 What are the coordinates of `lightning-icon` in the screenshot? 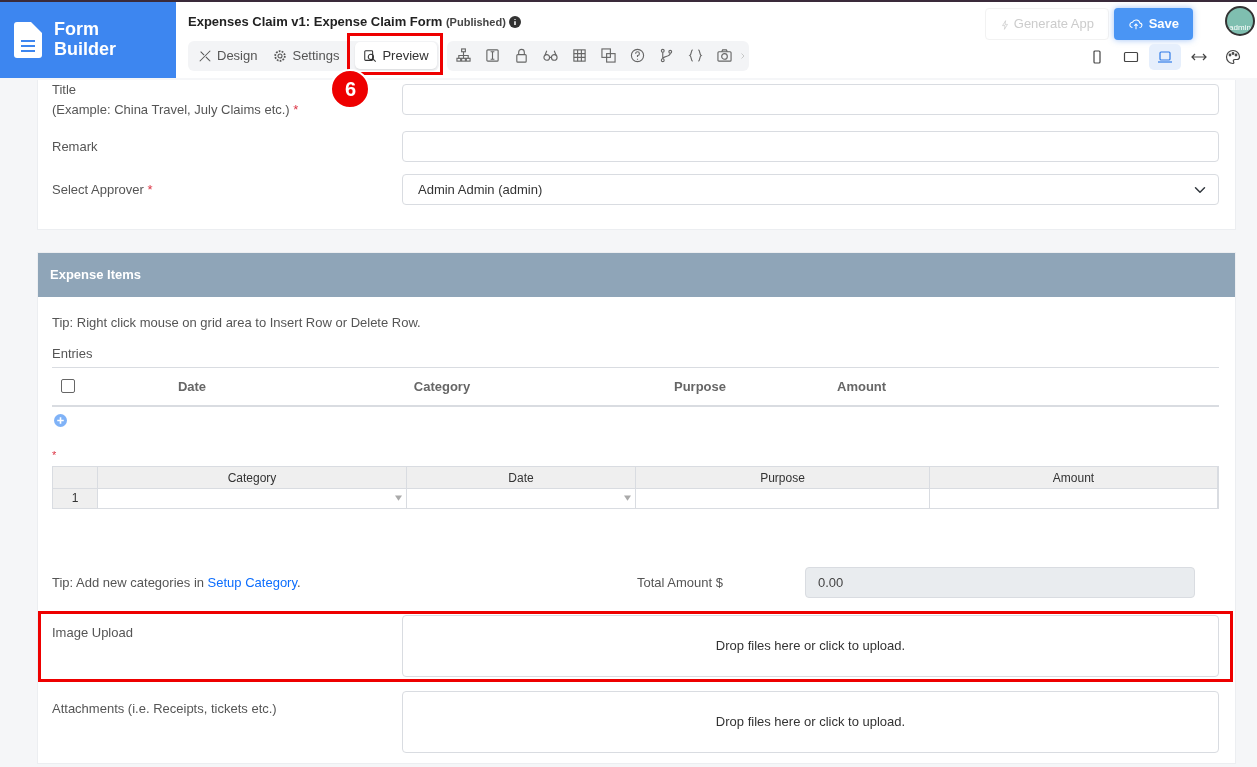 It's located at (1005, 24).